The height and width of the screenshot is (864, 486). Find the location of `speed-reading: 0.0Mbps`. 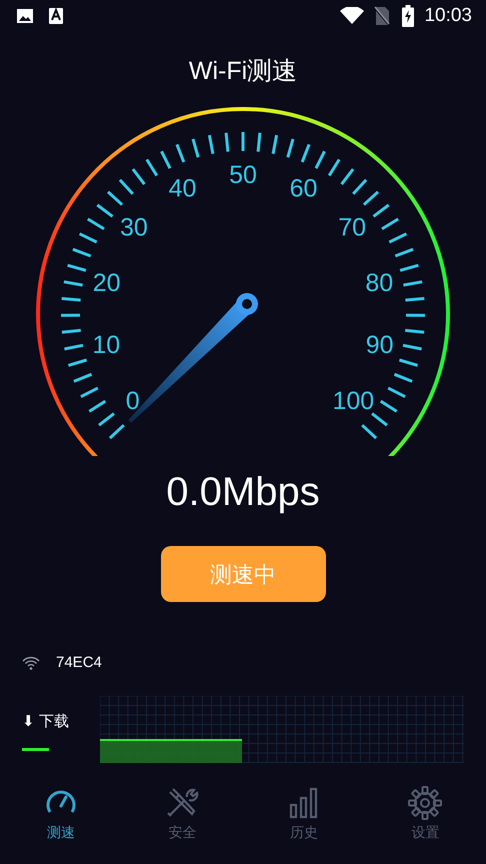

speed-reading: 0.0Mbps is located at coordinates (243, 492).